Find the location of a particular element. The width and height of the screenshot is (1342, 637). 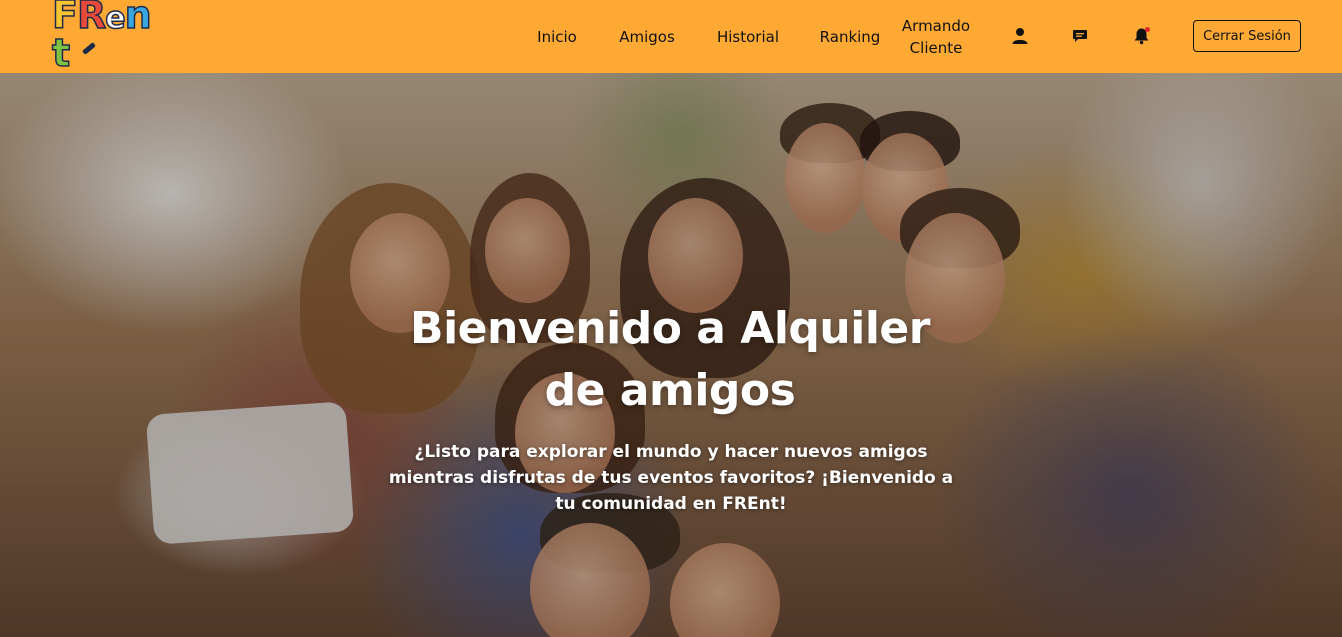

hero-title: Bienvenido a Alquiler de amigos is located at coordinates (670, 359).